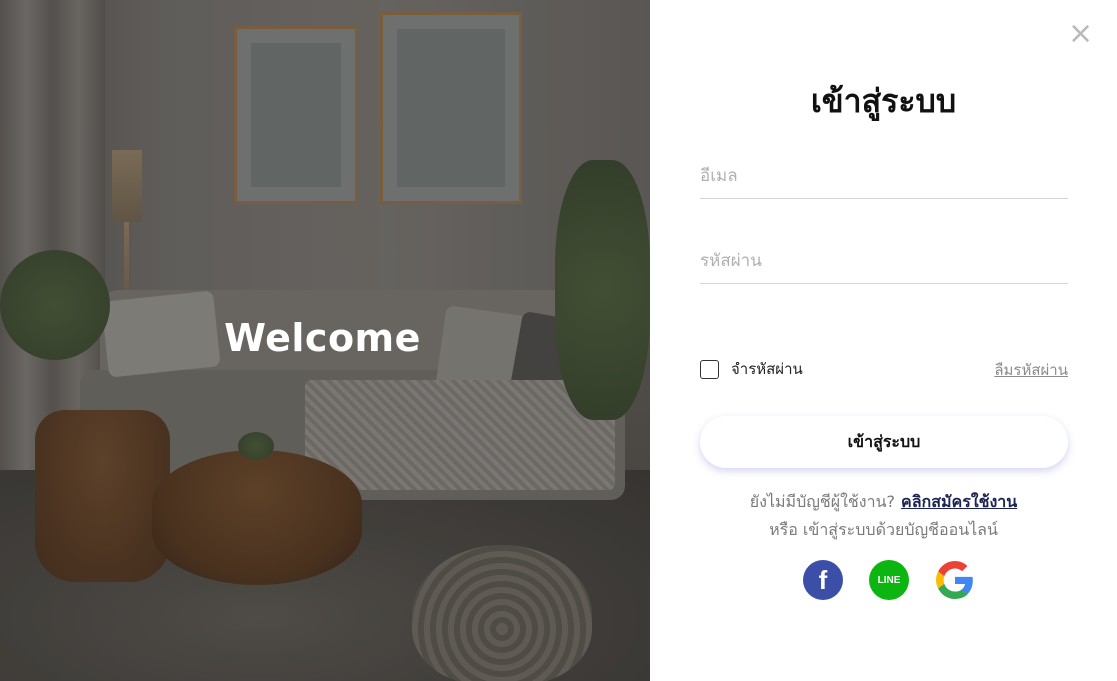 The image size is (1117, 681). Describe the element at coordinates (884, 442) in the screenshot. I see `login-button: เข้าสู่ระบบ` at that location.